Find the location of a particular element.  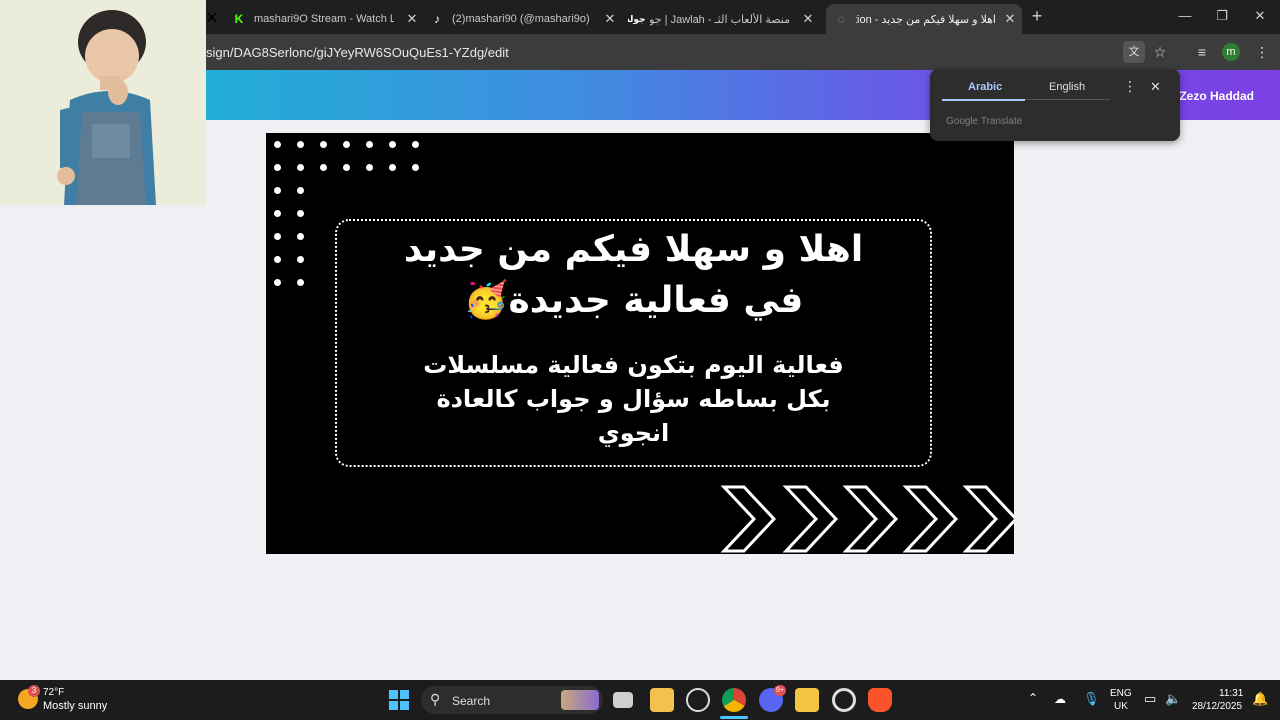

slide-body-line1: فعالية اليوم بتكون فعالية مسلسلات is located at coordinates (633, 365).